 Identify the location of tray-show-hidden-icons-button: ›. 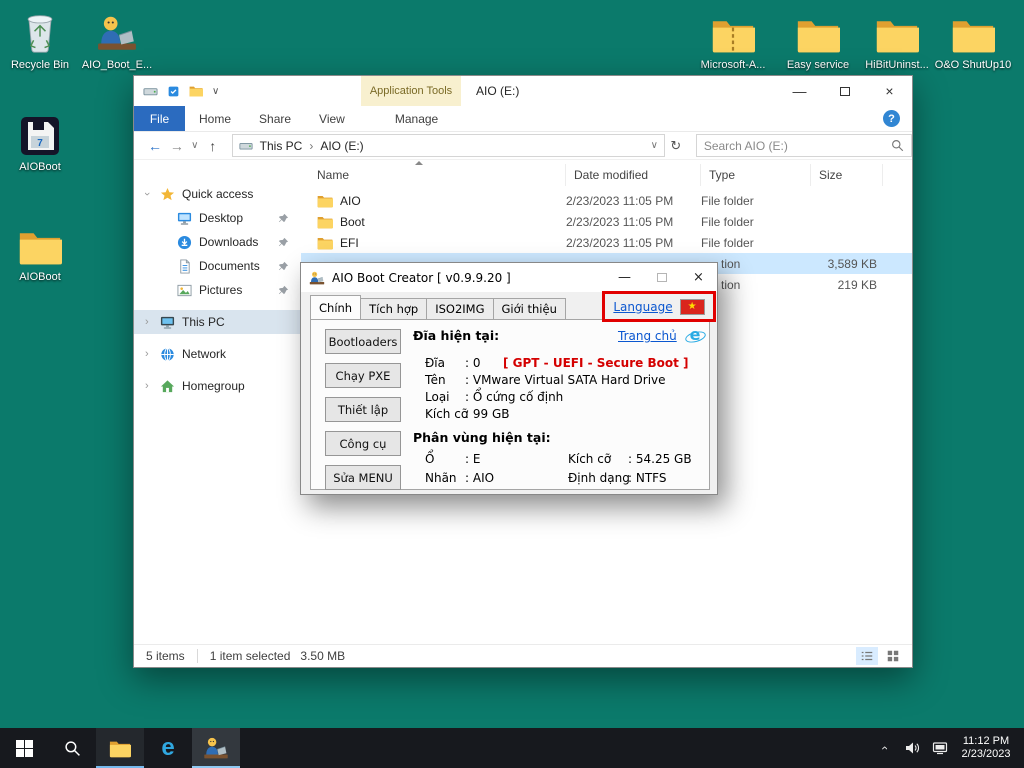
(884, 748).